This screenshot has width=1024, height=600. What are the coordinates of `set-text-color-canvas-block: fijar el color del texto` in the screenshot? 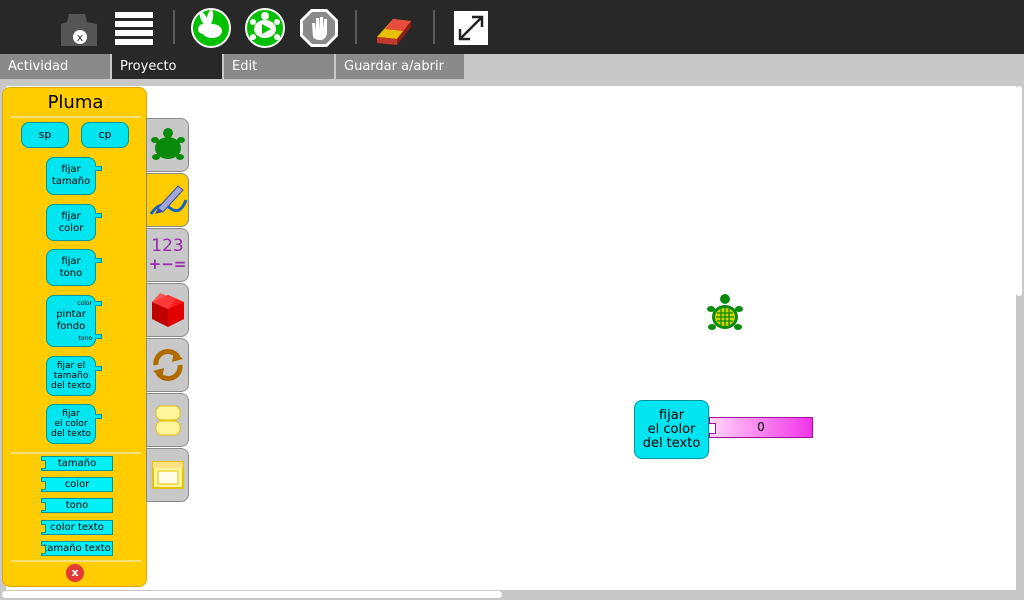 It's located at (671, 429).